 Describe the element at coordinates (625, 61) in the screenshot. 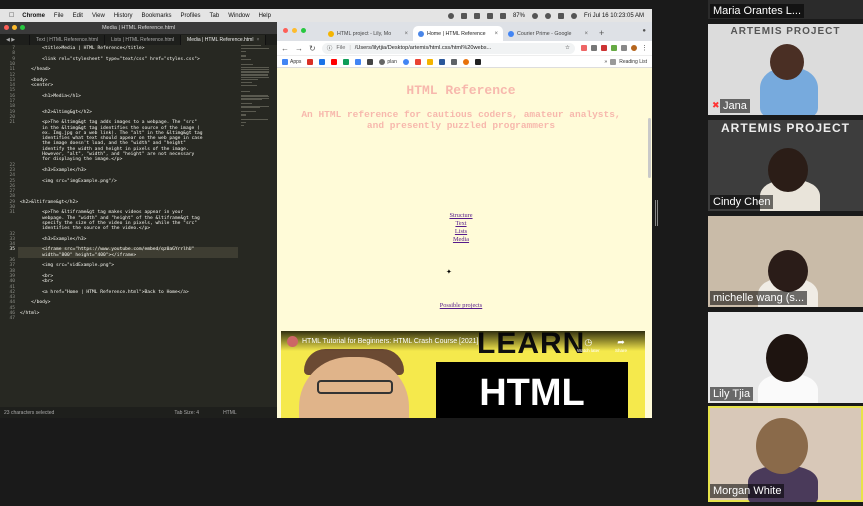

I see `reading-list: » Reading List` at that location.